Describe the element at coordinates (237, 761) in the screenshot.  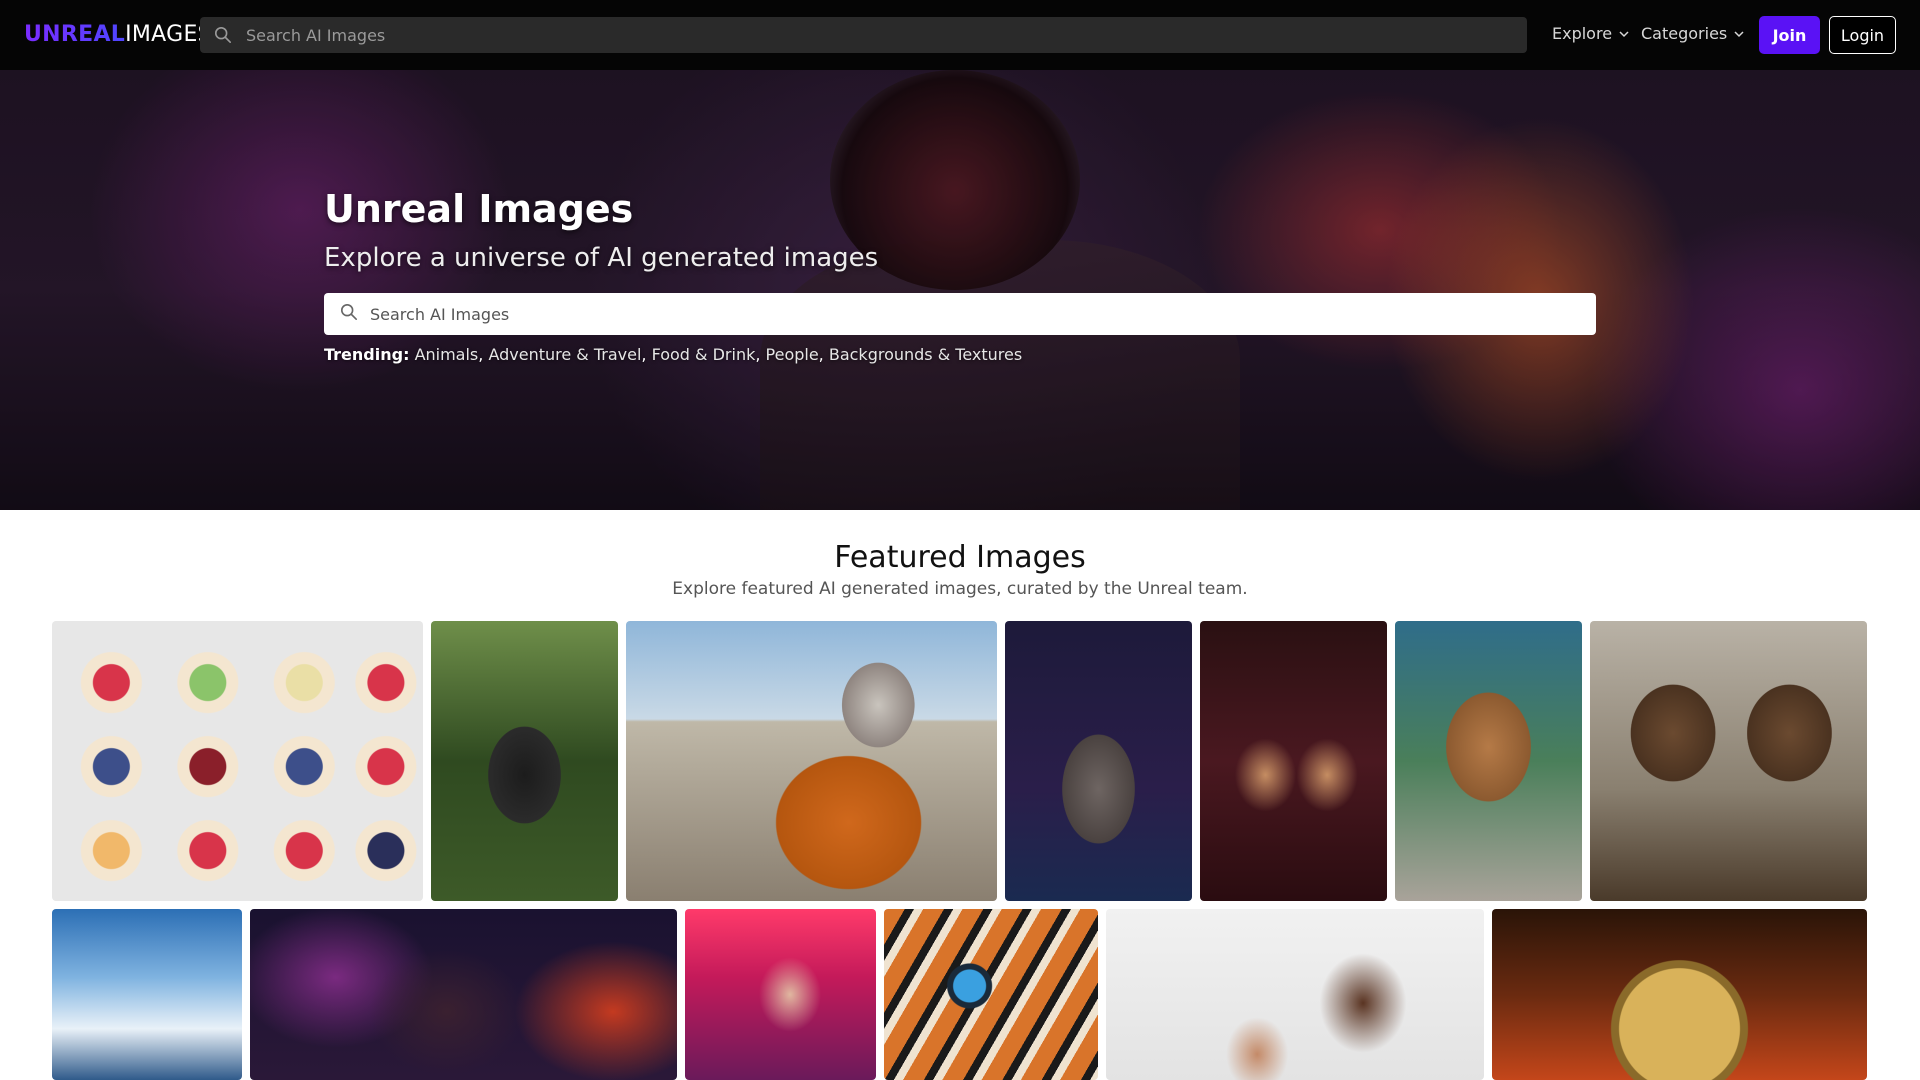
I see `featured-image-tartlets` at that location.